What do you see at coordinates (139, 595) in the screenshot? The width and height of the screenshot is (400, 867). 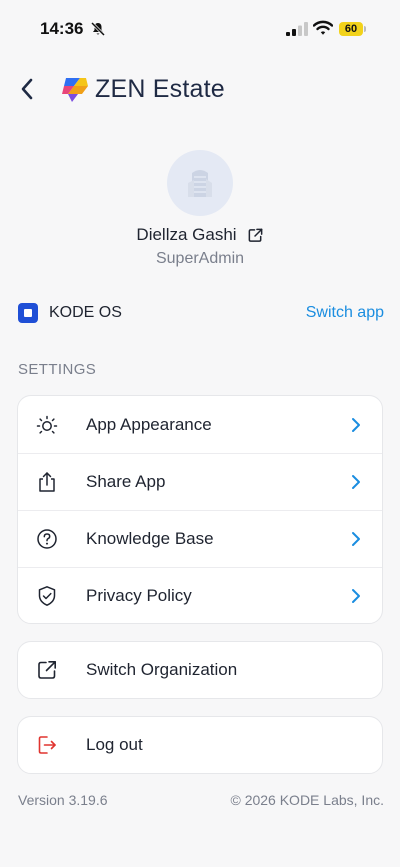 I see `settings-item-label: Privacy Policy` at bounding box center [139, 595].